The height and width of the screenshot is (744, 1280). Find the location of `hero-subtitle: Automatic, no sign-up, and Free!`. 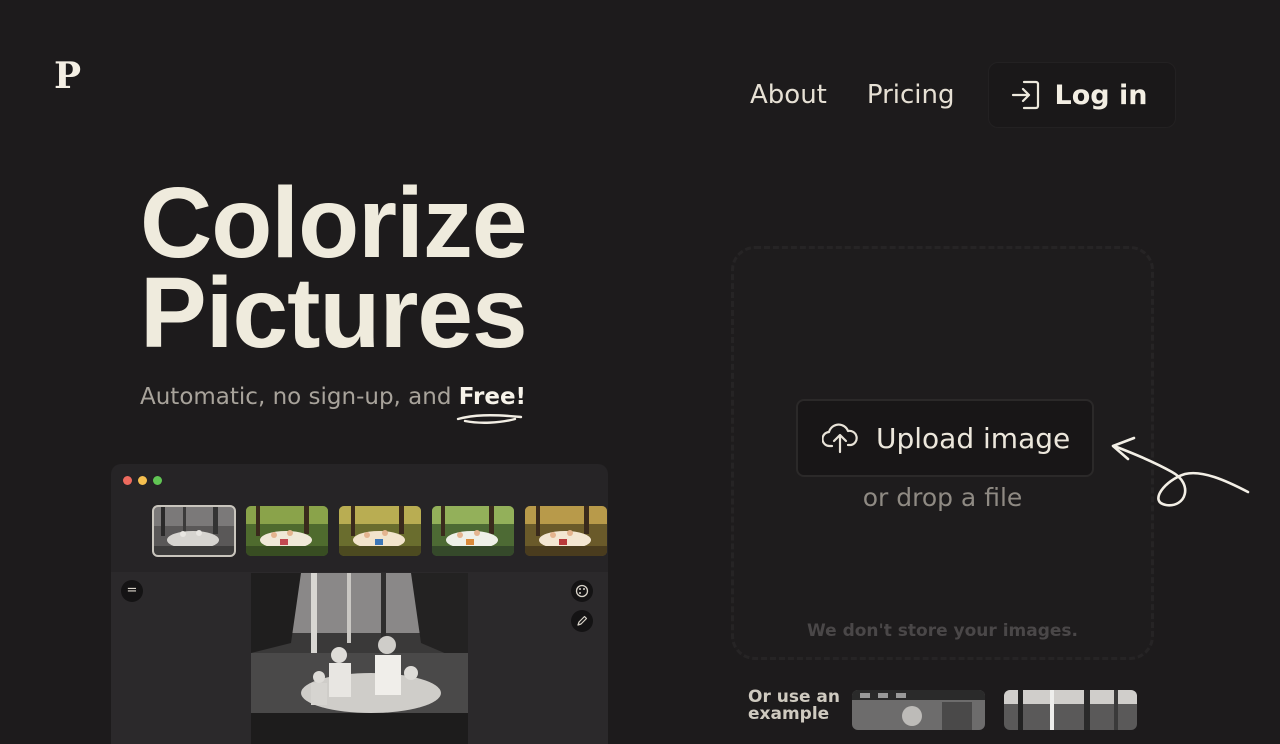

hero-subtitle: Automatic, no sign-up, and Free! is located at coordinates (333, 404).